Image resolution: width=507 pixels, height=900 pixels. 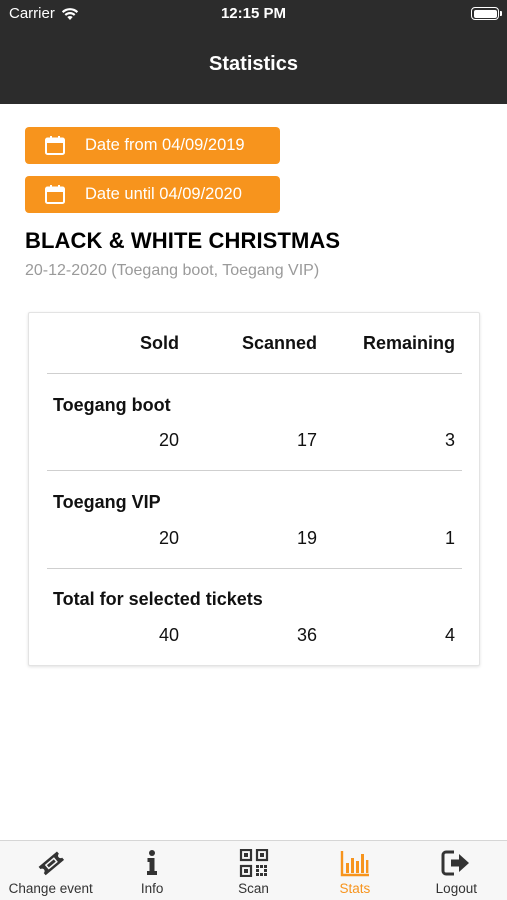 I want to click on tab-label: Scan, so click(x=253, y=888).